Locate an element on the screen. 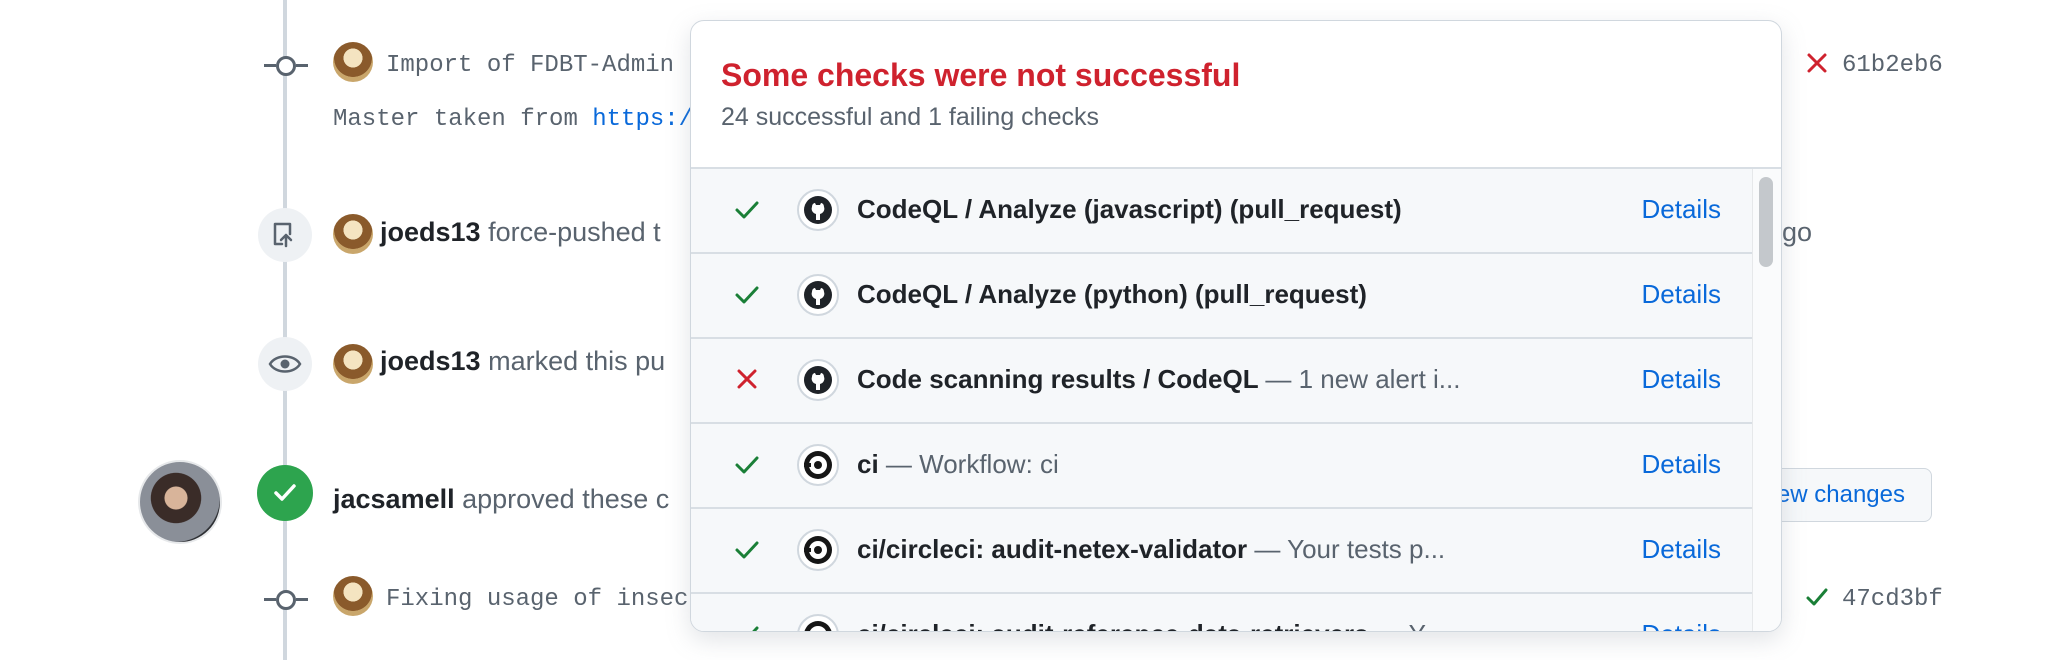  check-name: ci — Workflow: ci is located at coordinates (958, 464).